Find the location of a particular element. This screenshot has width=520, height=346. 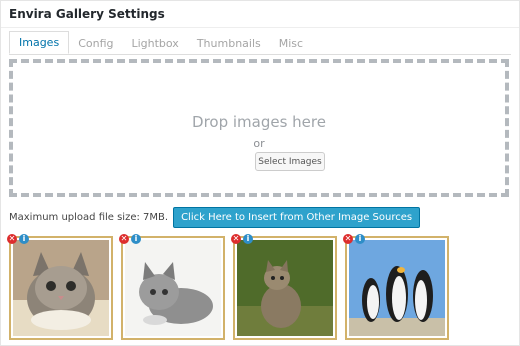

tab-bar: Images Config Lightbox Thumbnails Misc is located at coordinates (160, 42).